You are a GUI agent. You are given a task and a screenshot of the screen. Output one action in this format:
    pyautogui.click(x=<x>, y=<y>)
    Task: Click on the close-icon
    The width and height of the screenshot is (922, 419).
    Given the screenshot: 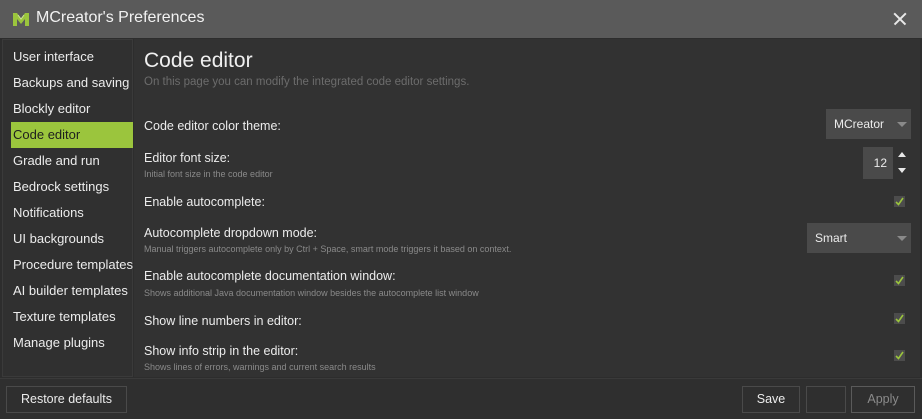 What is the action you would take?
    pyautogui.click(x=899, y=19)
    